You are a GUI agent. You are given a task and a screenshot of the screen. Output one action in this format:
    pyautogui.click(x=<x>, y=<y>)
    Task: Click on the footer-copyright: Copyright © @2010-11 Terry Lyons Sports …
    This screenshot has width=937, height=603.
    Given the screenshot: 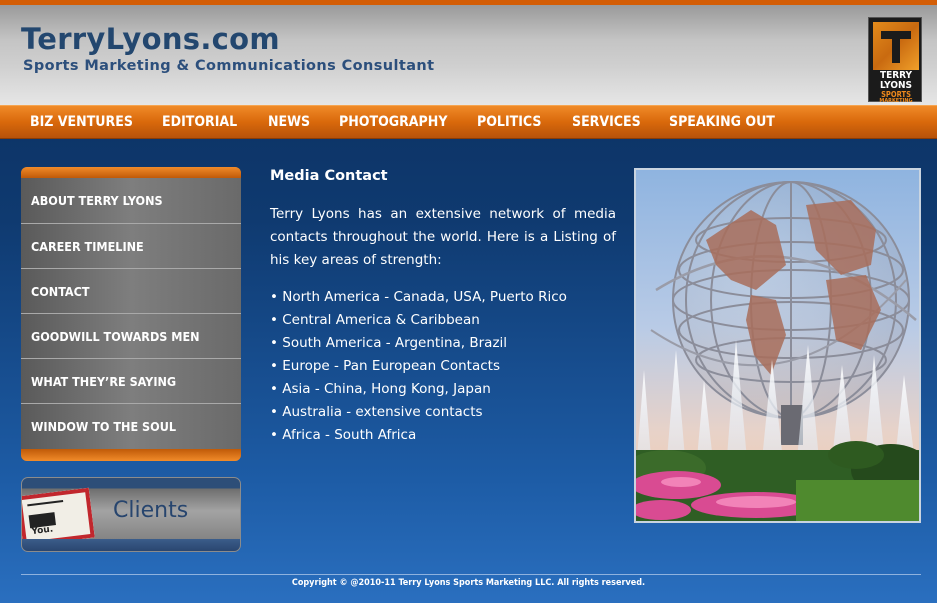 What is the action you would take?
    pyautogui.click(x=468, y=583)
    